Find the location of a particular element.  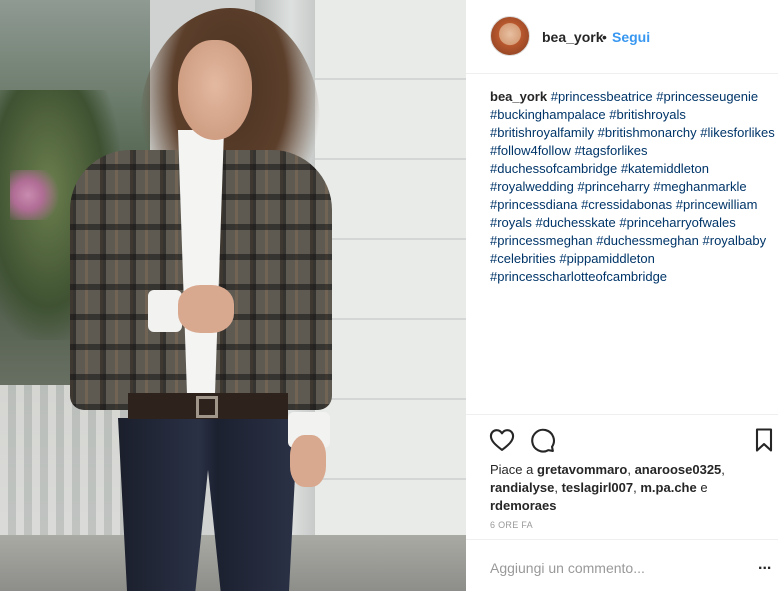

hashtag-link: #princessdiana is located at coordinates (533, 204).